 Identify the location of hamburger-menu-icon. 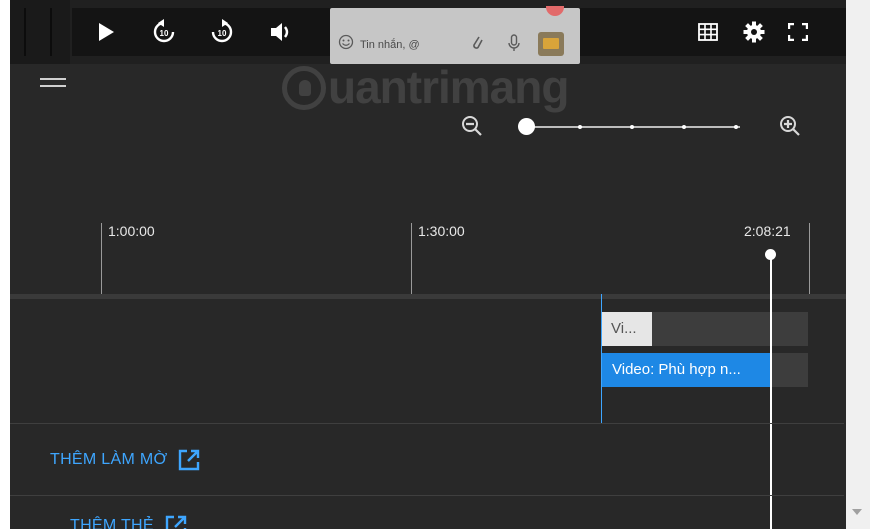
(53, 84).